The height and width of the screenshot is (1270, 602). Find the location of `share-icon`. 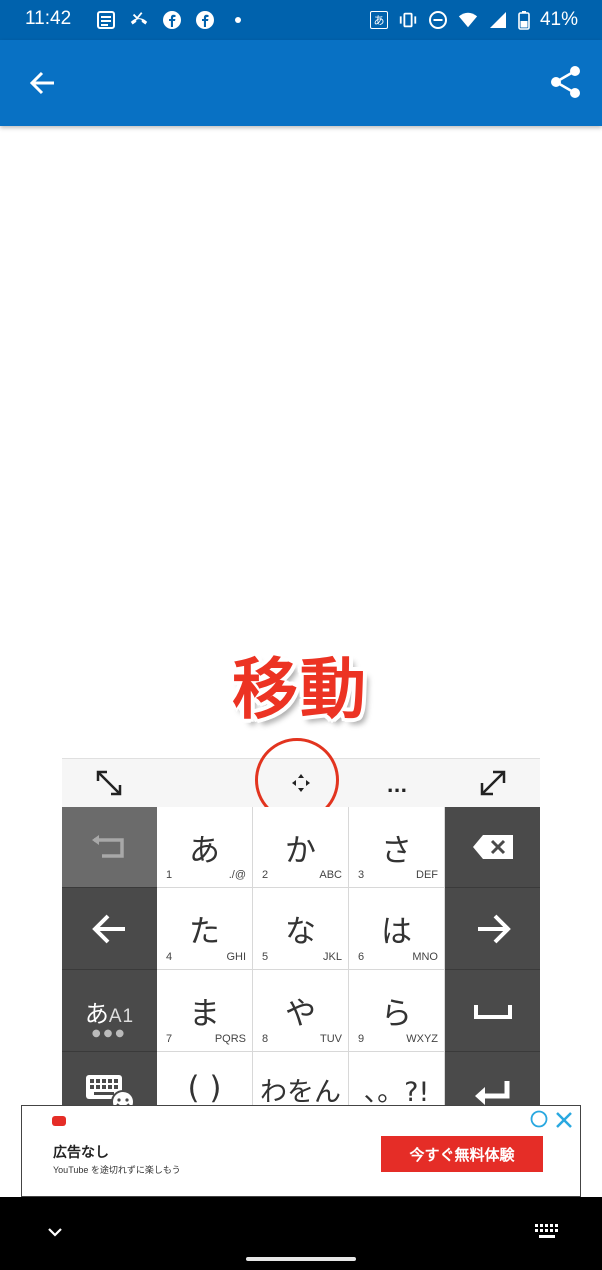

share-icon is located at coordinates (565, 82).